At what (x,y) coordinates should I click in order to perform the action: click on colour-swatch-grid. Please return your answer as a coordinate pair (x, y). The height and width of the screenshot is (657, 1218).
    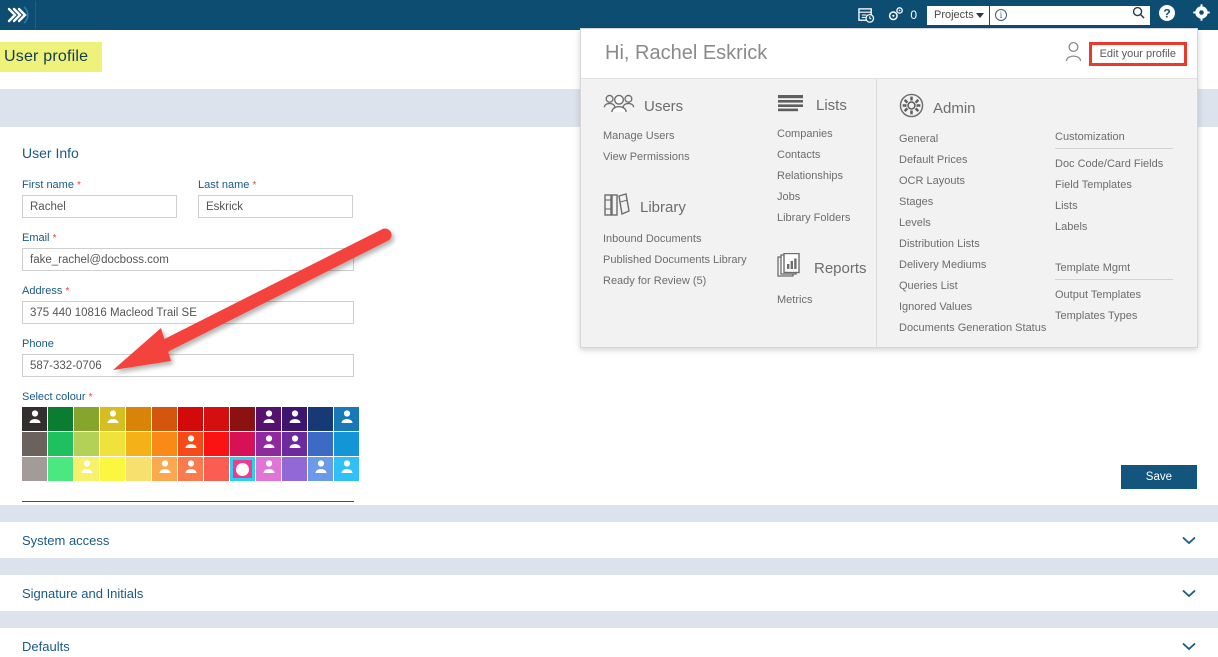
    Looking at the image, I should click on (190, 444).